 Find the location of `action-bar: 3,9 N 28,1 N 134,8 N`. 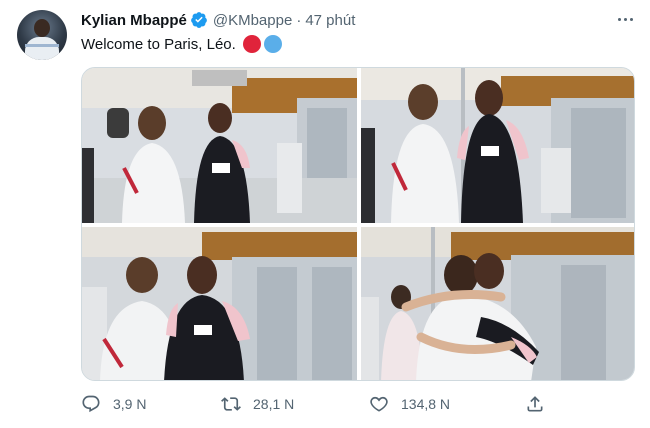

action-bar: 3,9 N 28,1 N 134,8 N is located at coordinates (316, 404).